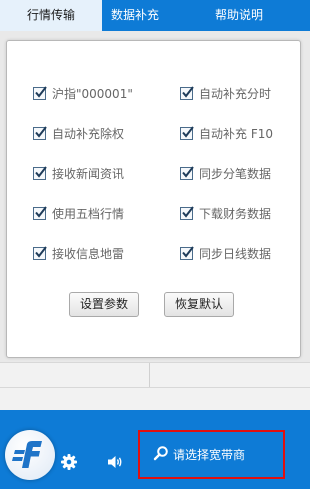 This screenshot has width=320, height=489. I want to click on option-auto-exright: 自动补充除权, so click(78, 133).